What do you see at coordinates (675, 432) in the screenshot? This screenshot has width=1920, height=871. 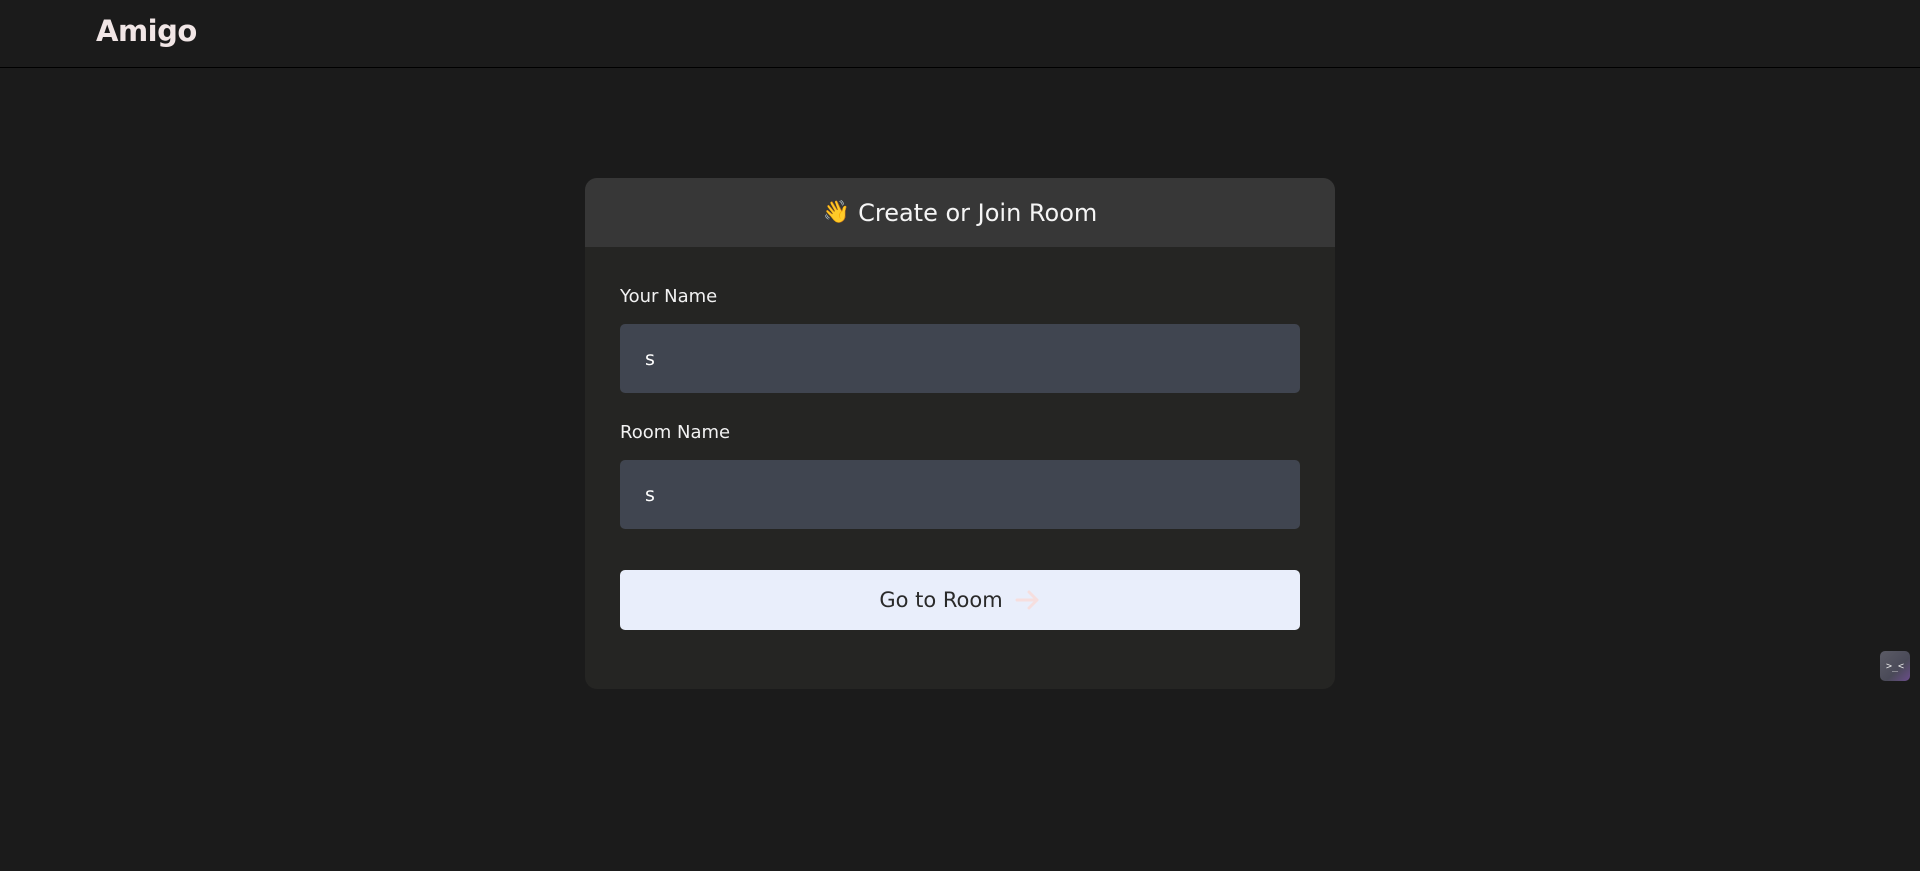 I see `room-name-label: Room Name` at bounding box center [675, 432].